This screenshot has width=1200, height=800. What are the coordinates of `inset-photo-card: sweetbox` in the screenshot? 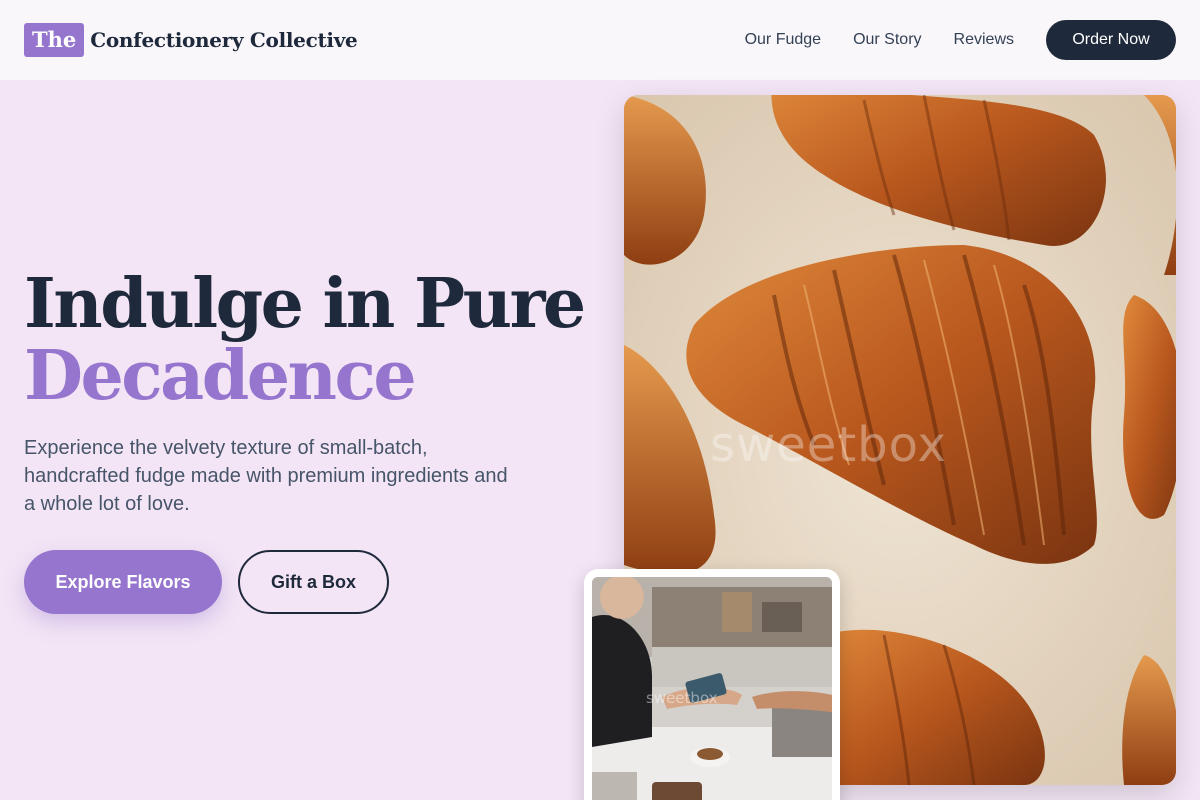 It's located at (712, 684).